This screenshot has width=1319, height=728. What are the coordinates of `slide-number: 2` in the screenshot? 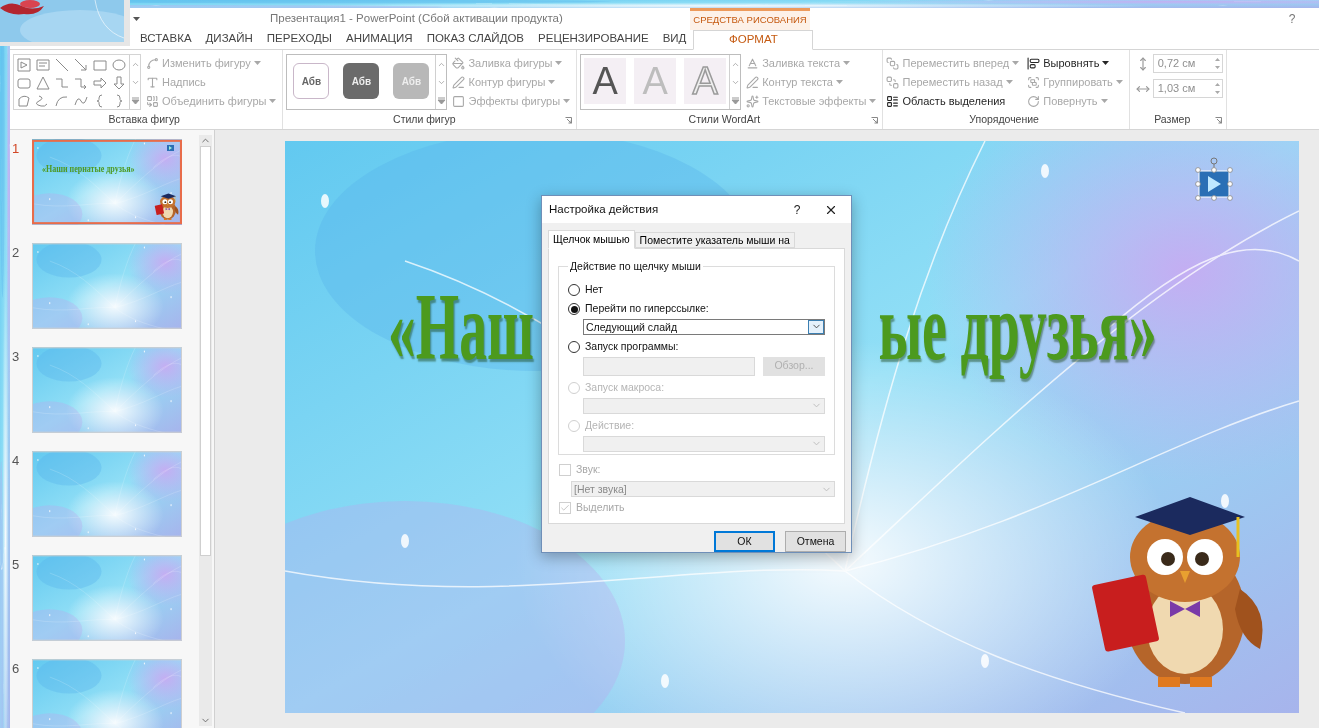 It's located at (16, 253).